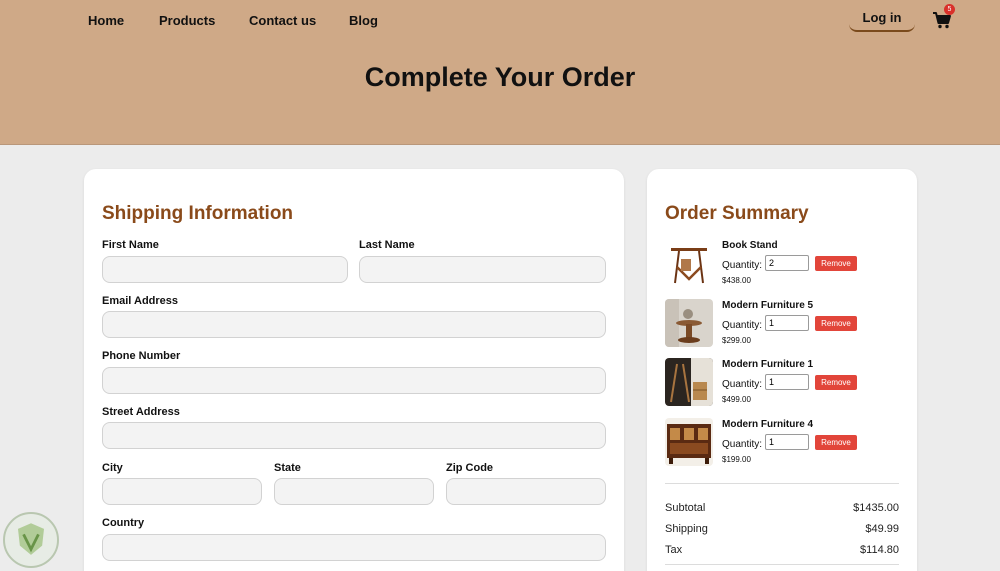 Image resolution: width=1000 pixels, height=571 pixels. What do you see at coordinates (689, 382) in the screenshot?
I see `modern-furniture-1-image` at bounding box center [689, 382].